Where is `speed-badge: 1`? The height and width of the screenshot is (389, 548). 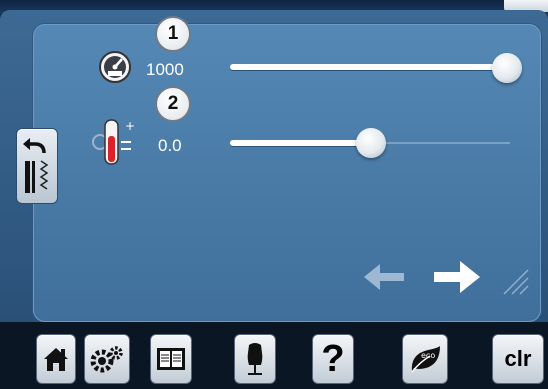 speed-badge: 1 is located at coordinates (173, 34).